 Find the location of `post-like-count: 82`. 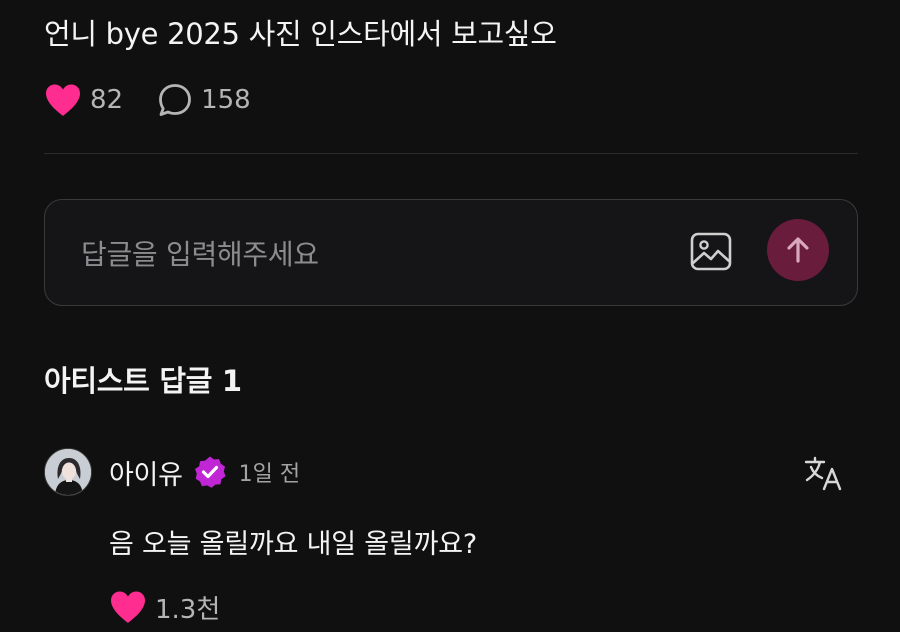

post-like-count: 82 is located at coordinates (107, 100).